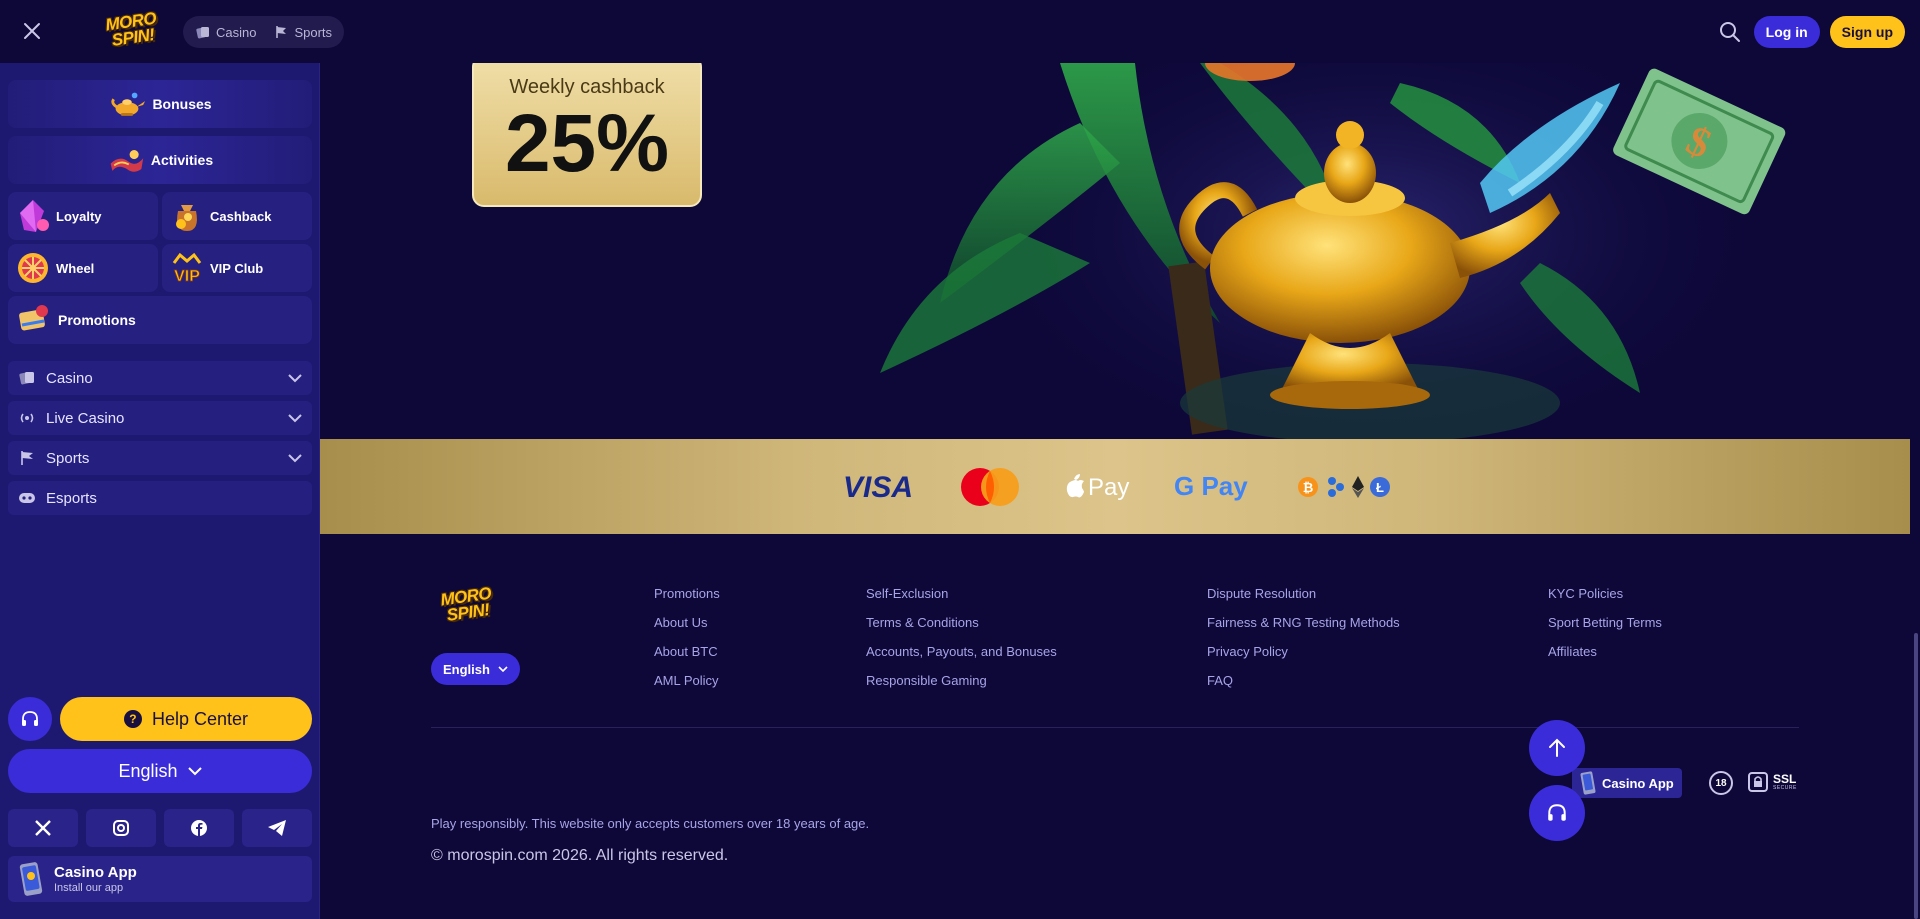  I want to click on question-icon: ?, so click(132, 719).